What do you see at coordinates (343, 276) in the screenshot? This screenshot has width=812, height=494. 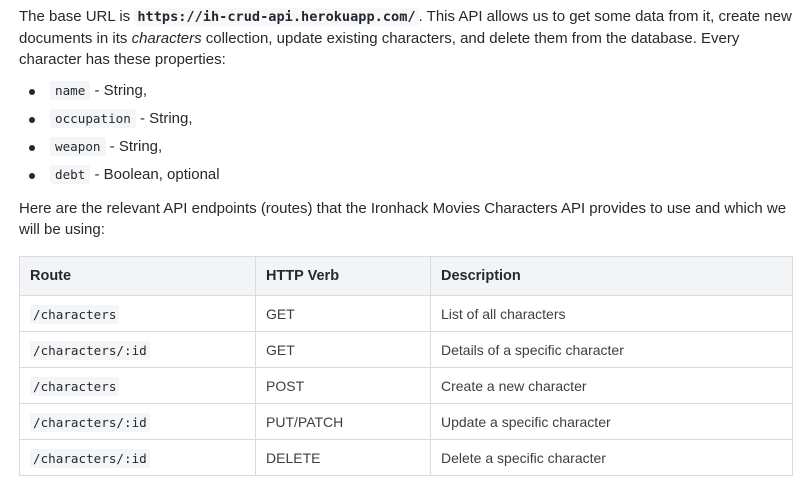 I see `header-http-verb: HTTP Verb` at bounding box center [343, 276].